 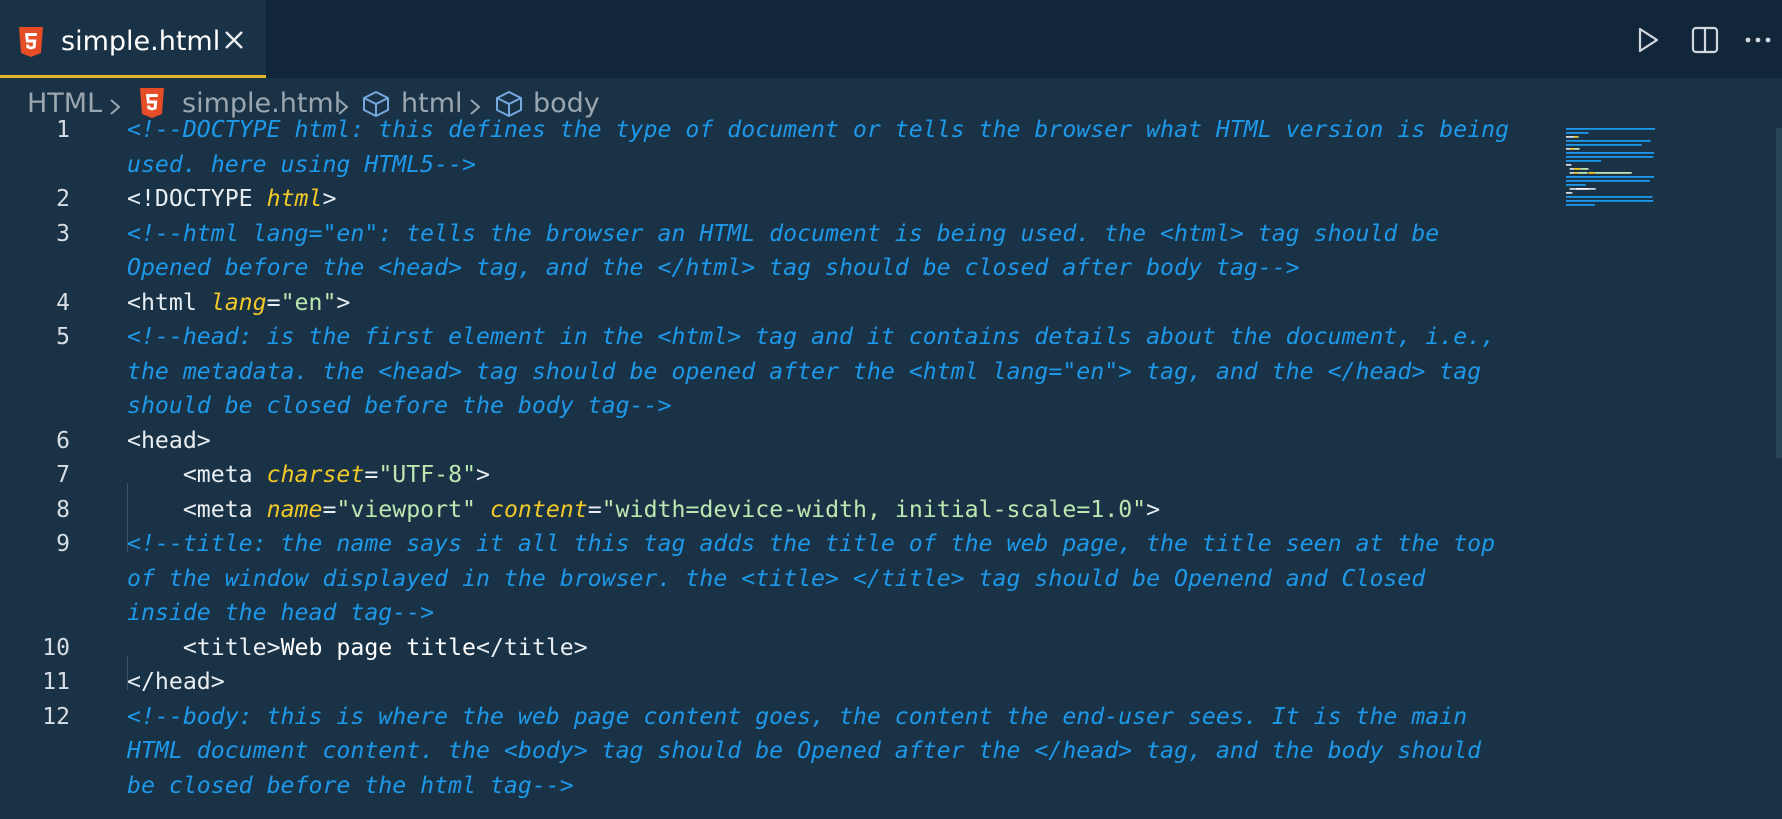 I want to click on code-token: "width=device-width, initial-scale=1.0", so click(x=874, y=509).